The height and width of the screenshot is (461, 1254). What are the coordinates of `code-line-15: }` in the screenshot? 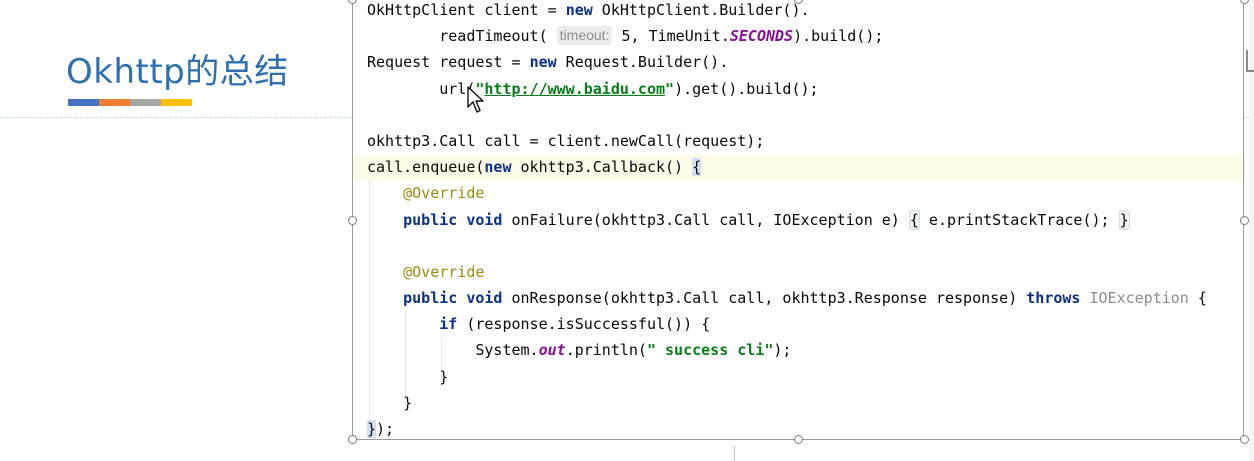 It's located at (408, 376).